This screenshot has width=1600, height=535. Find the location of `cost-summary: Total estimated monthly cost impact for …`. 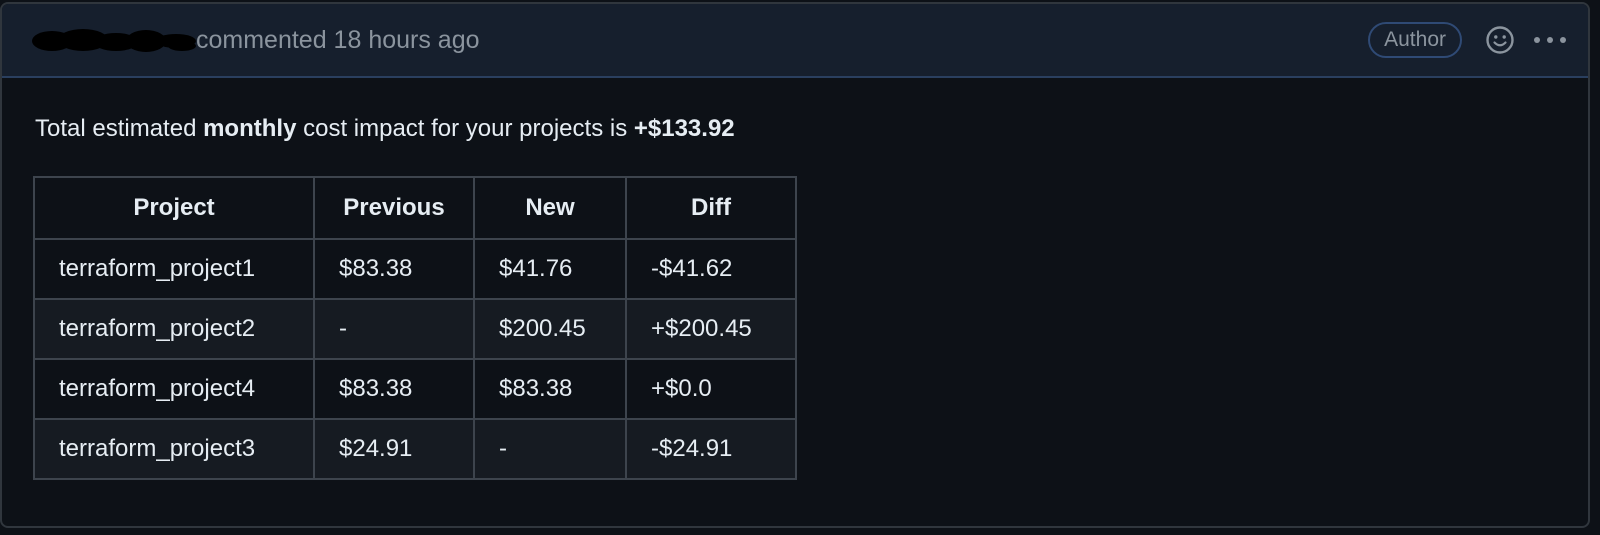

cost-summary: Total estimated monthly cost impact for … is located at coordinates (796, 129).